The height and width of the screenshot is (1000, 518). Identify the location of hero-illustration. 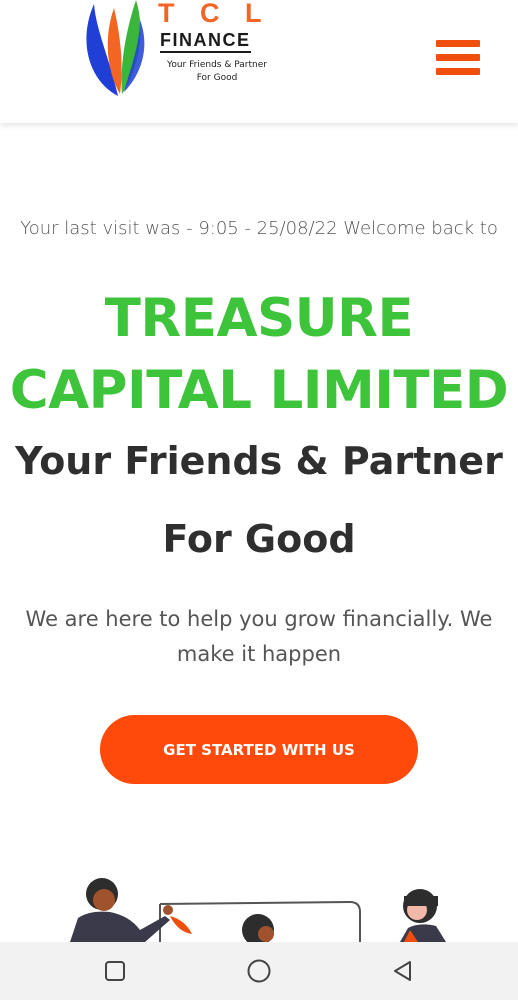
(259, 901).